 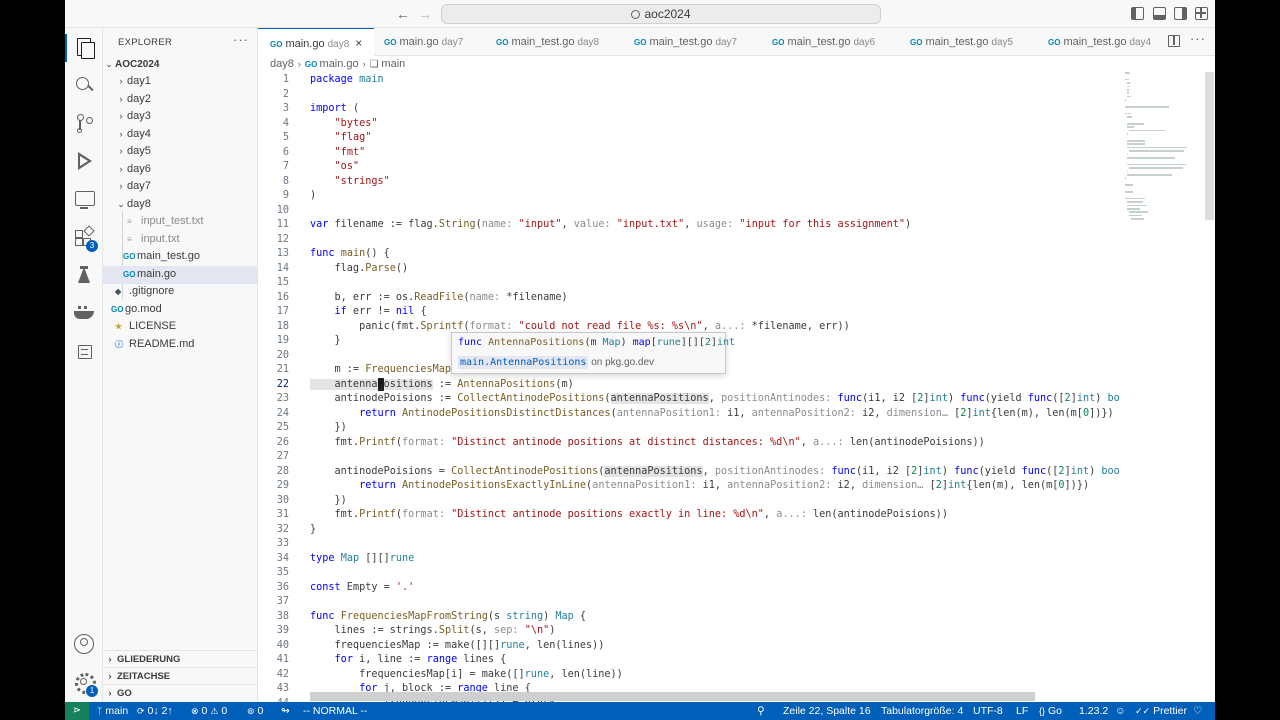 What do you see at coordinates (282, 64) in the screenshot?
I see `breadcrumb-folder: day8` at bounding box center [282, 64].